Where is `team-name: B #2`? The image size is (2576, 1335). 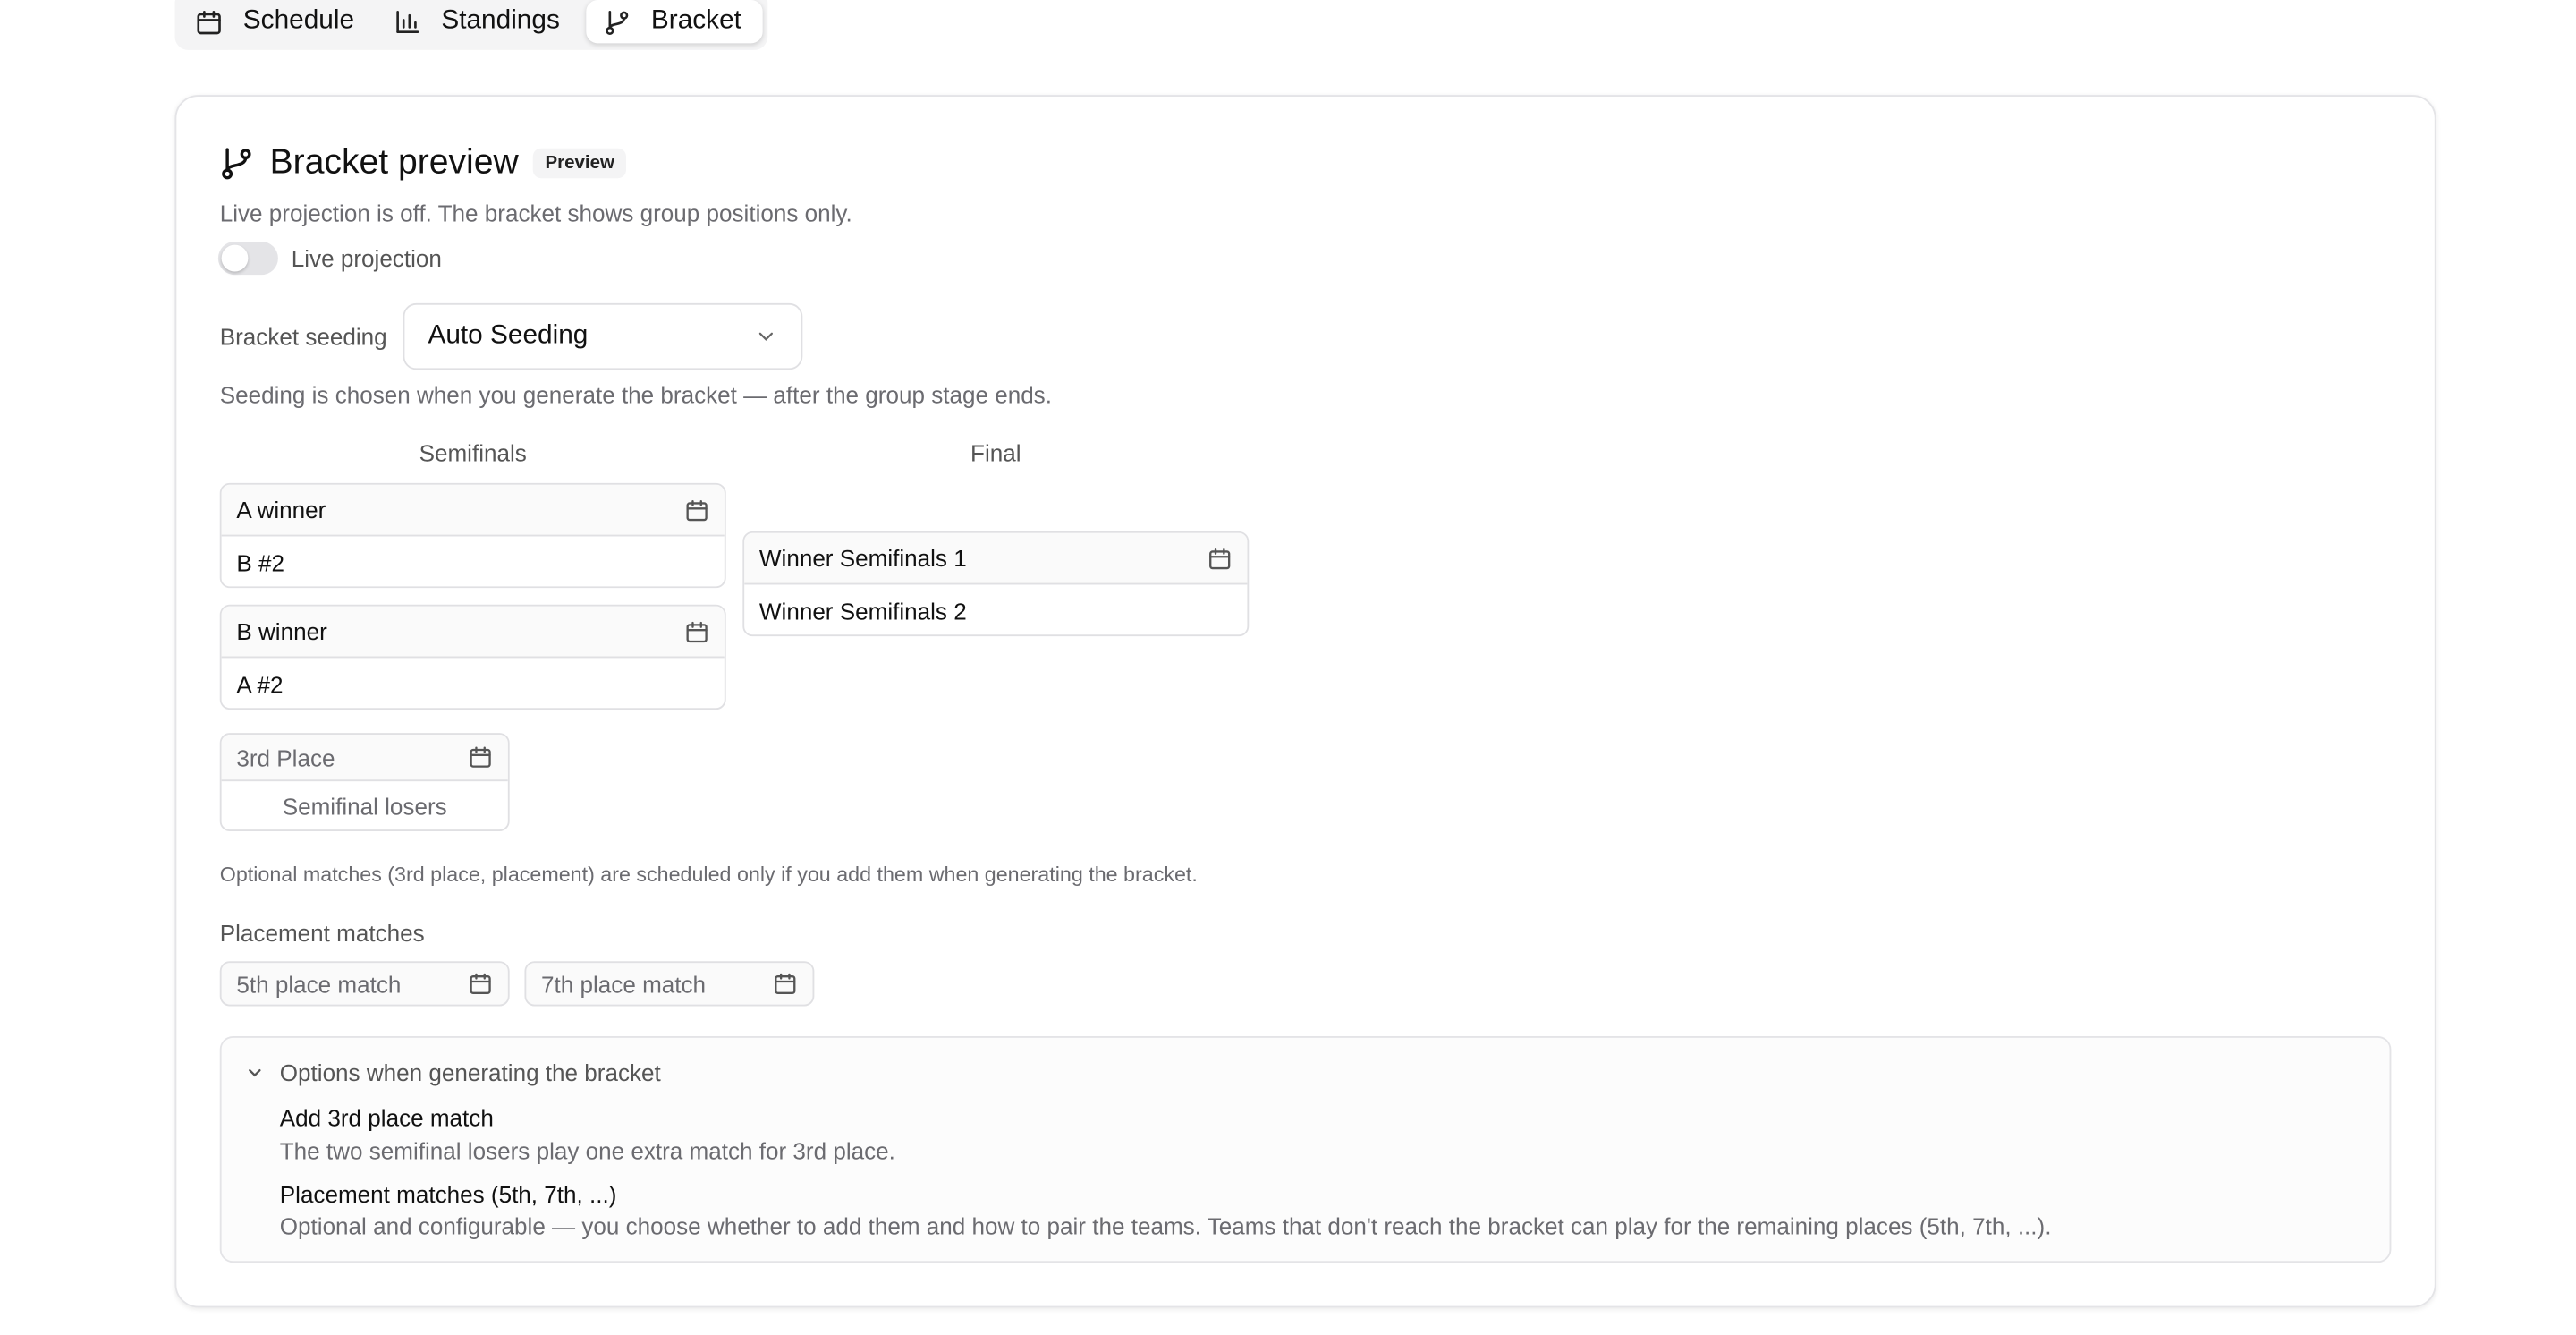 team-name: B #2 is located at coordinates (260, 562).